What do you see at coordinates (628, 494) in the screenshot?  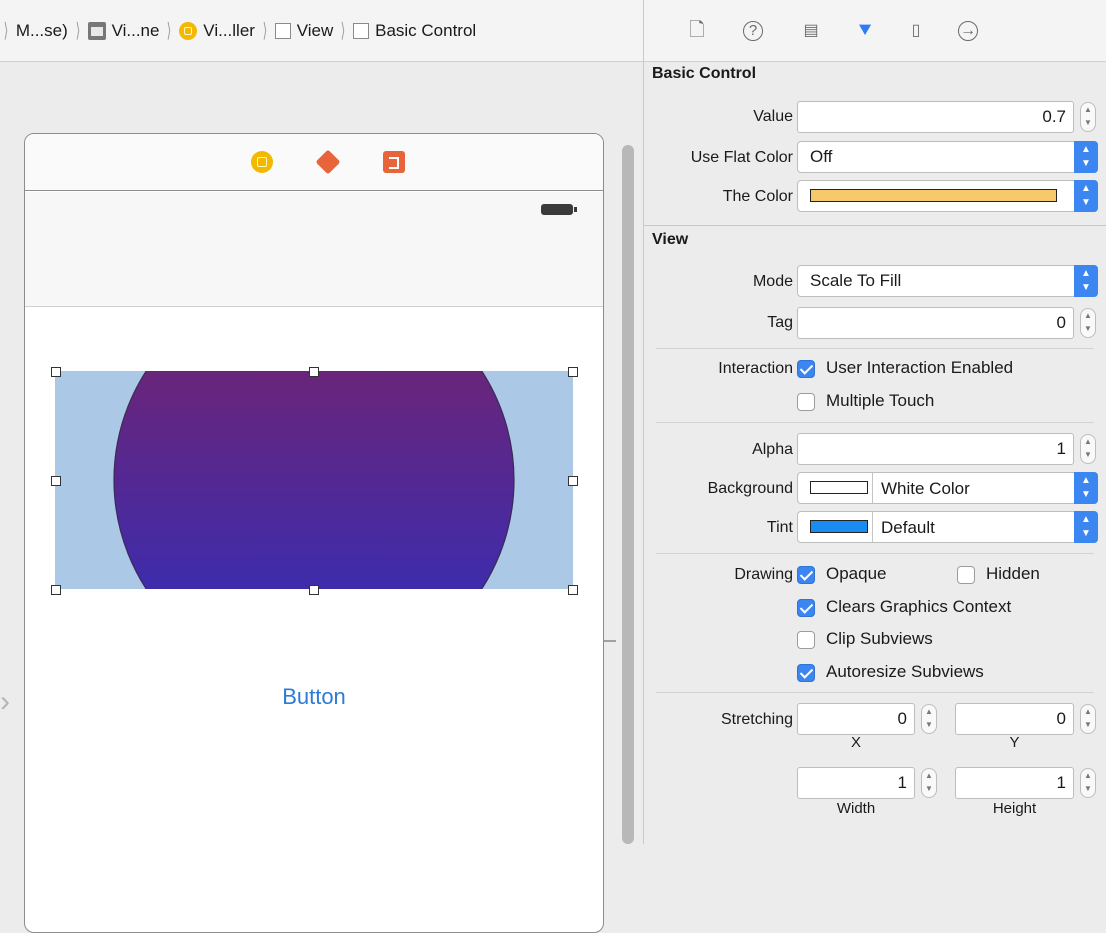 I see `canvas-scrollbar` at bounding box center [628, 494].